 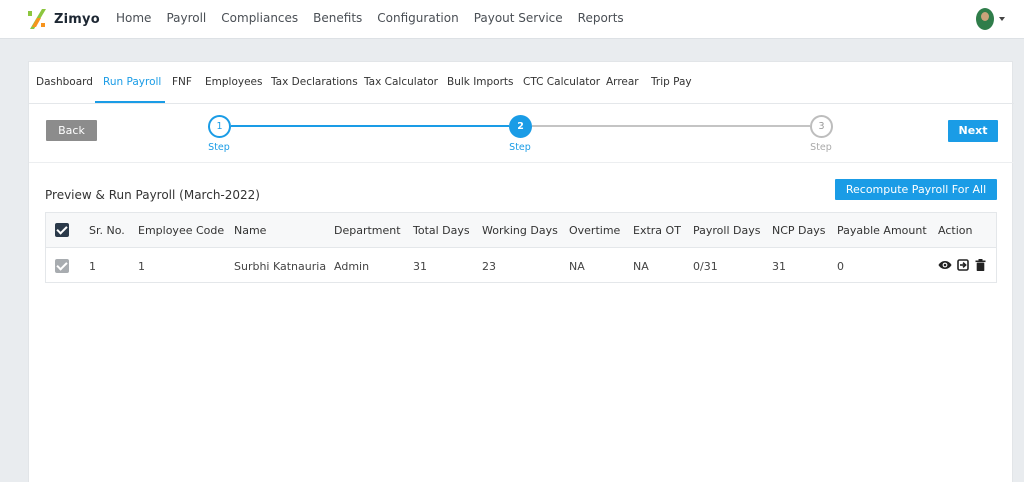 I want to click on cell-payroll-days: 0/31, so click(x=705, y=266).